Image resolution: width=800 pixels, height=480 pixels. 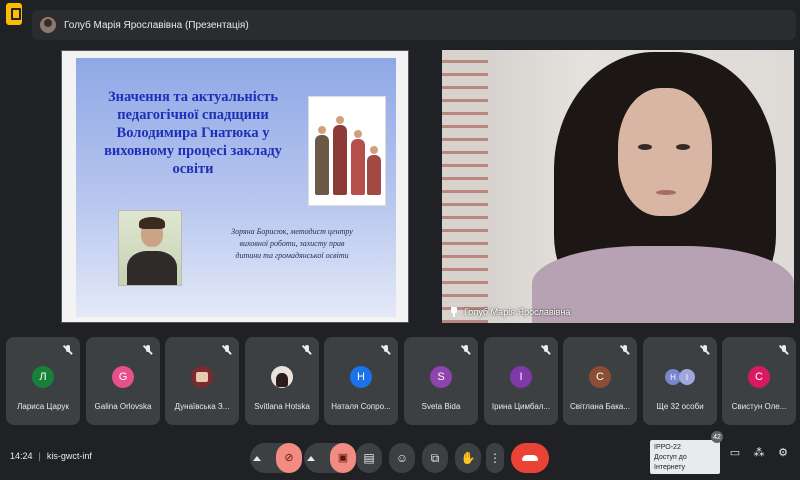 What do you see at coordinates (330, 458) in the screenshot?
I see `camera-button: ▣` at bounding box center [330, 458].